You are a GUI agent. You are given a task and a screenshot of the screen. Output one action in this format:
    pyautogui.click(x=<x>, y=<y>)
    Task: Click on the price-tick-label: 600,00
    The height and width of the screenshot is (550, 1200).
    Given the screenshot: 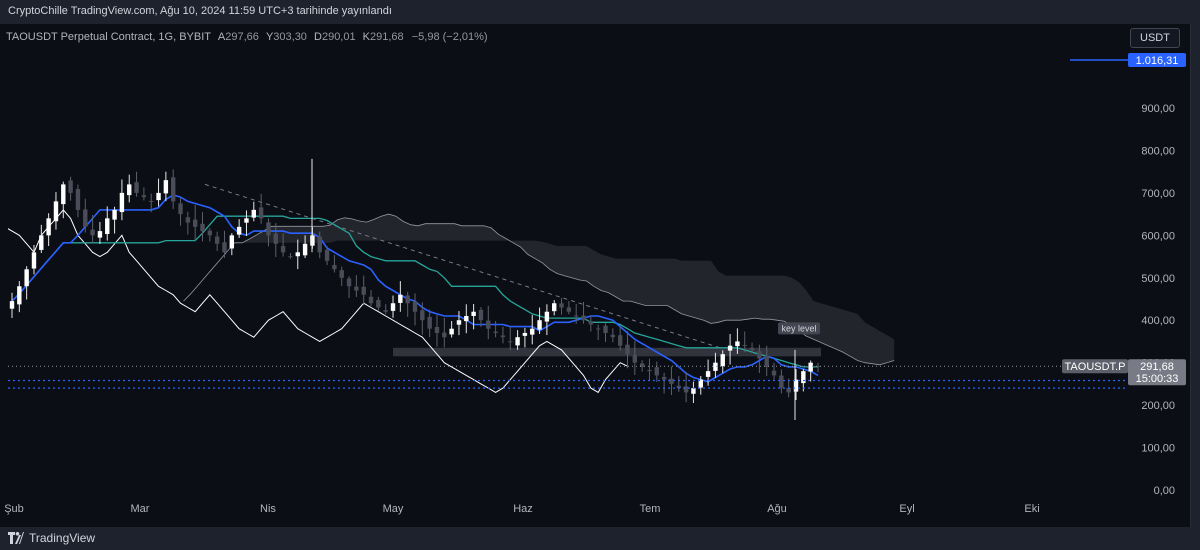 What is the action you would take?
    pyautogui.click(x=1158, y=236)
    